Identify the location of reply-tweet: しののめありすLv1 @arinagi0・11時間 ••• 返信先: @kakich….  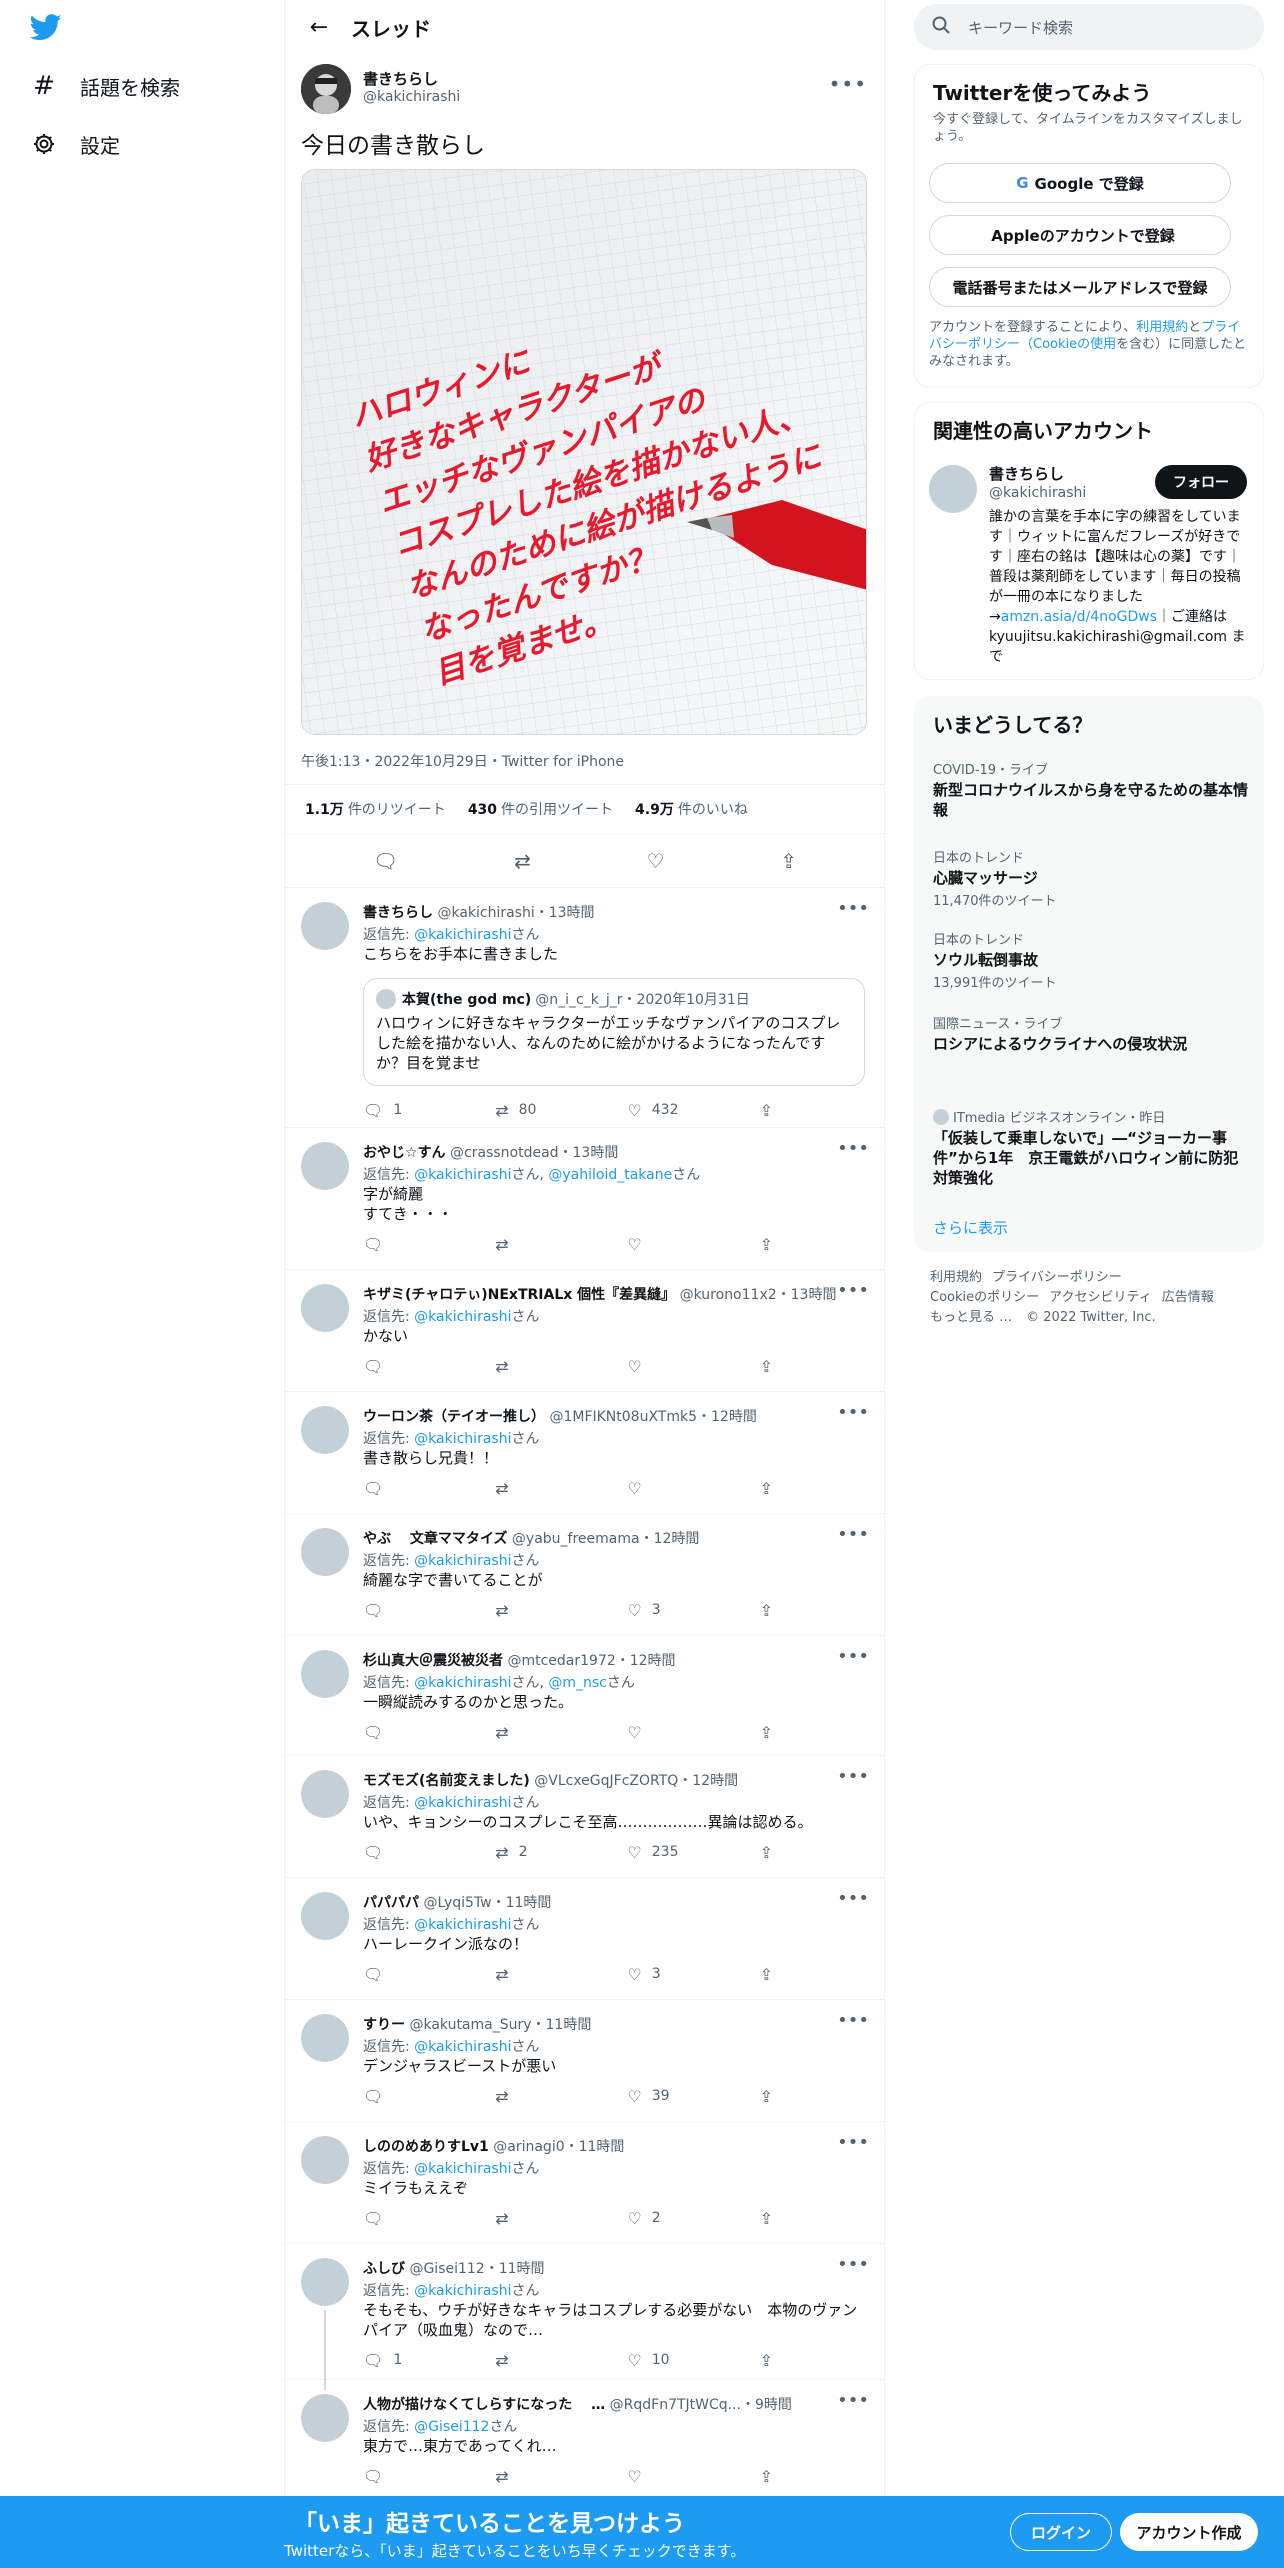
(585, 2183).